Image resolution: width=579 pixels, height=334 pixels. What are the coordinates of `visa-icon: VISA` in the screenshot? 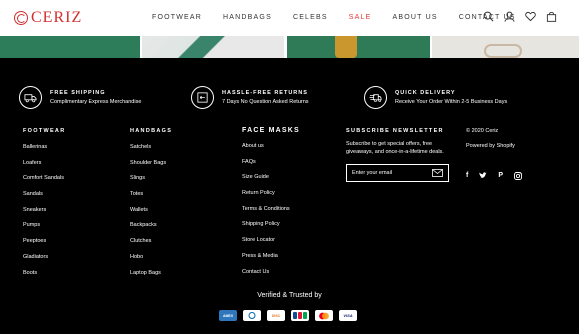 It's located at (348, 315).